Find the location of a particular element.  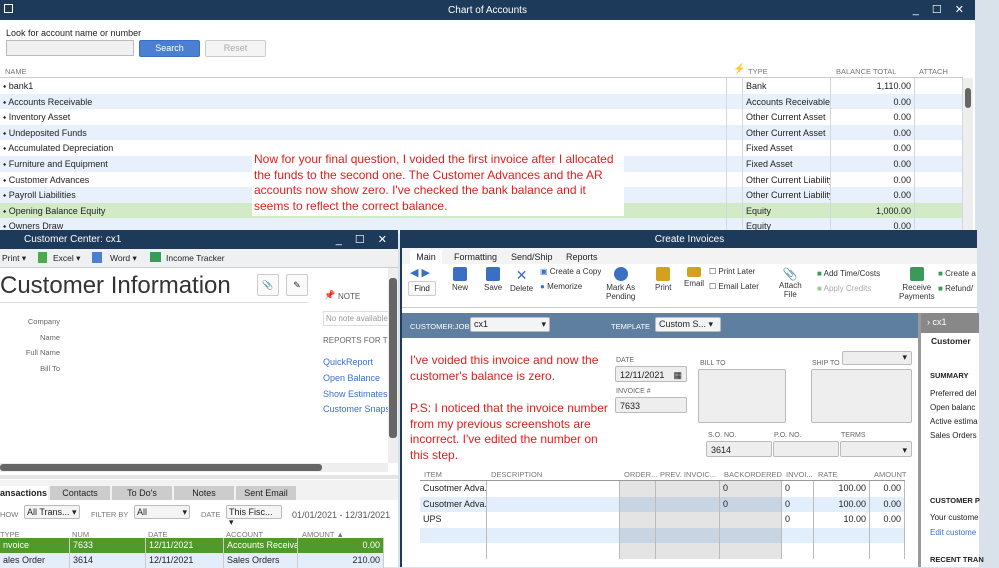

so-field: 3614 is located at coordinates (739, 449).